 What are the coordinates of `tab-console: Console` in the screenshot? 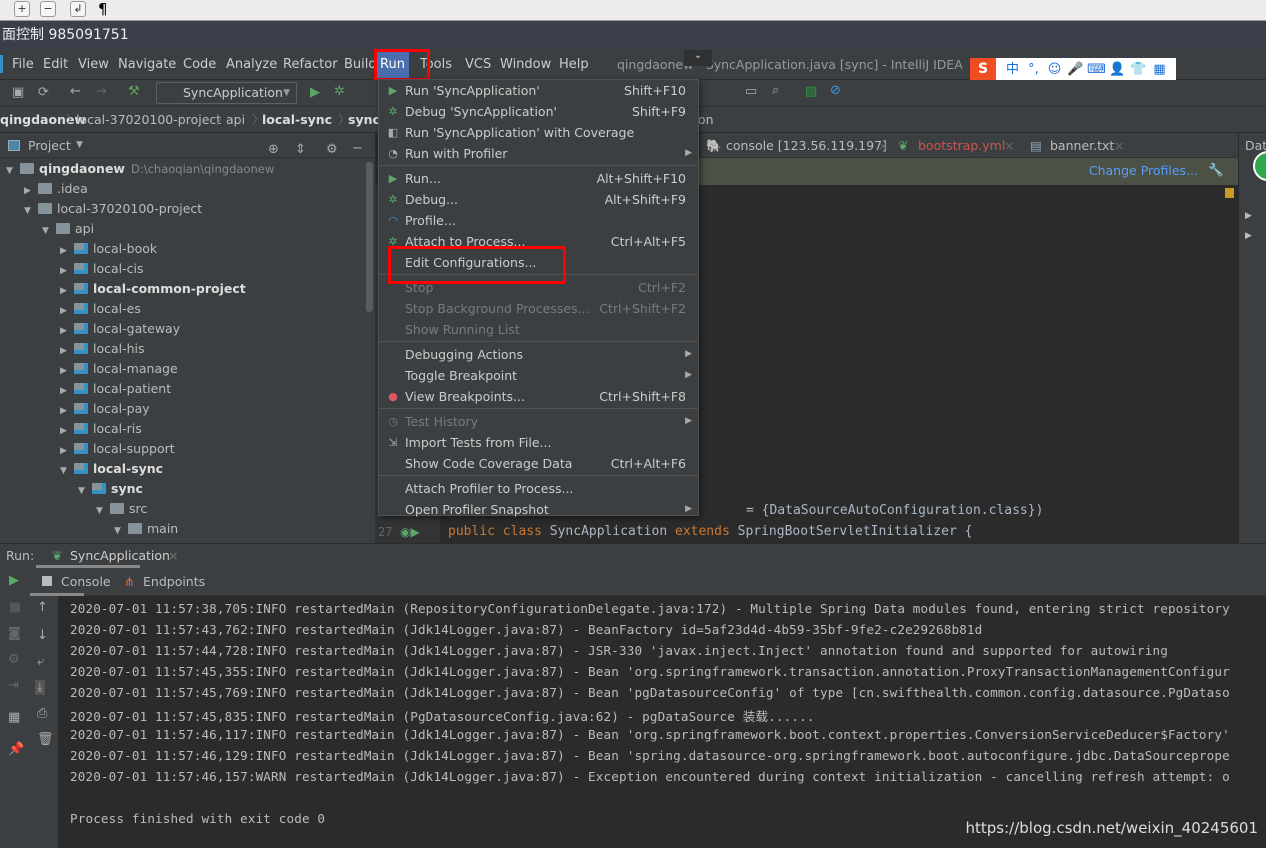 It's located at (86, 582).